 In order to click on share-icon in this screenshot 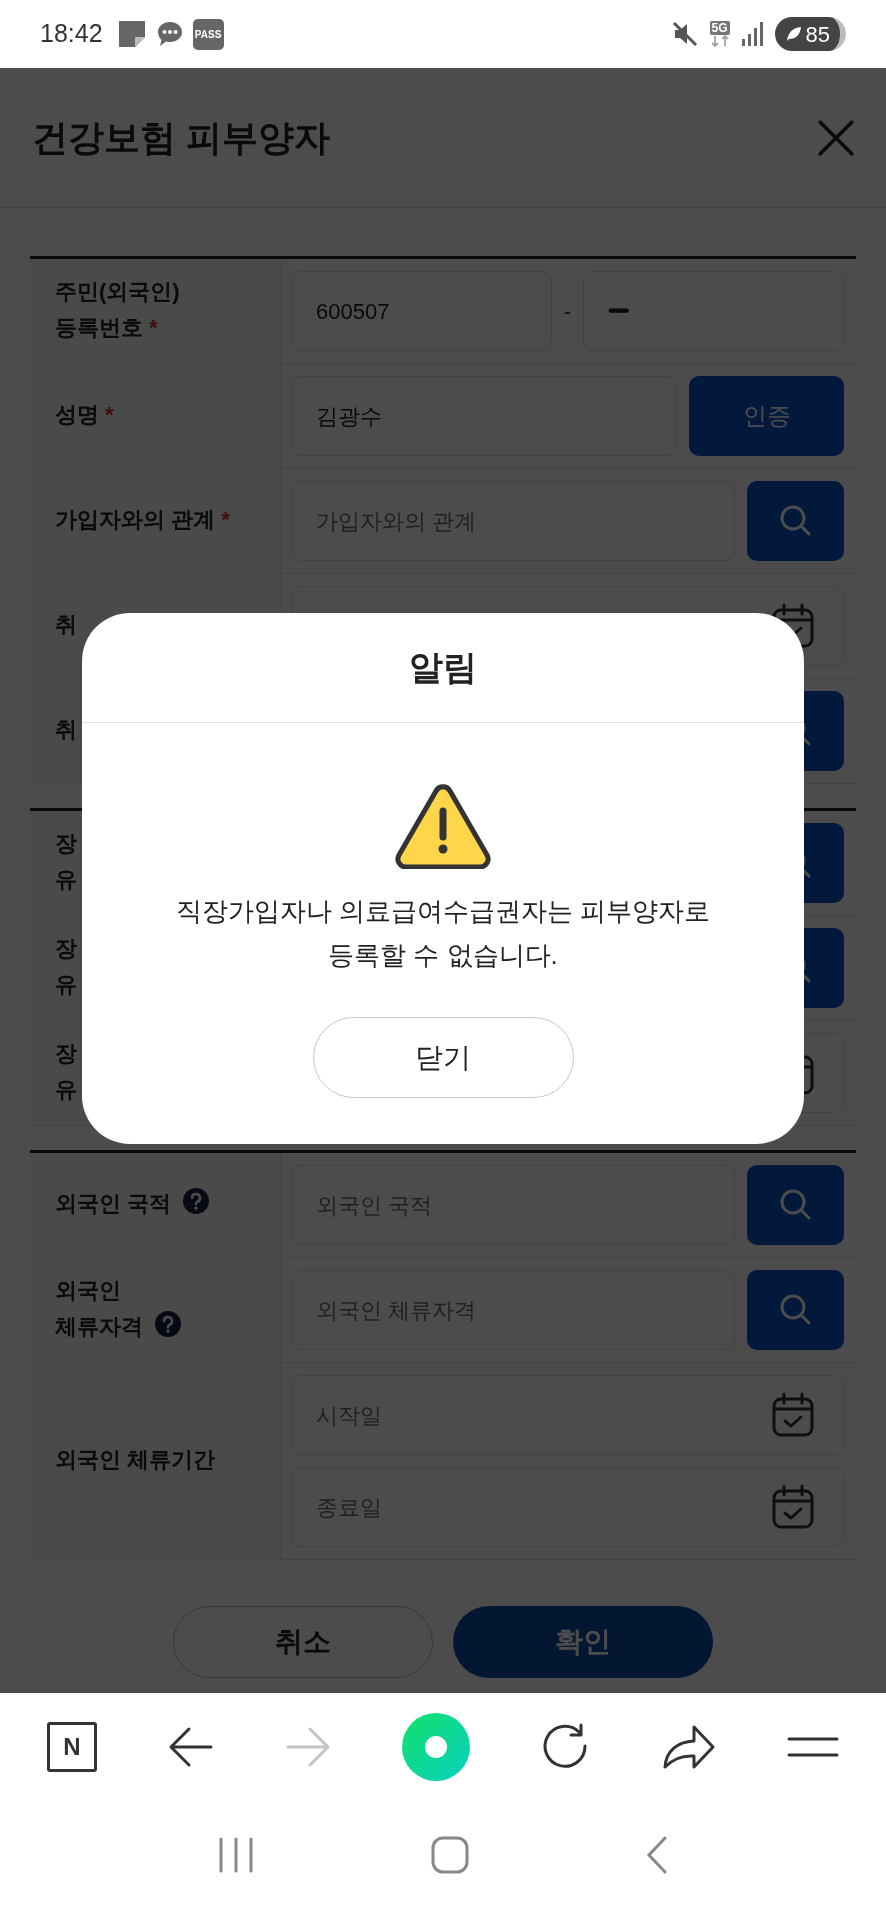, I will do `click(689, 1746)`.